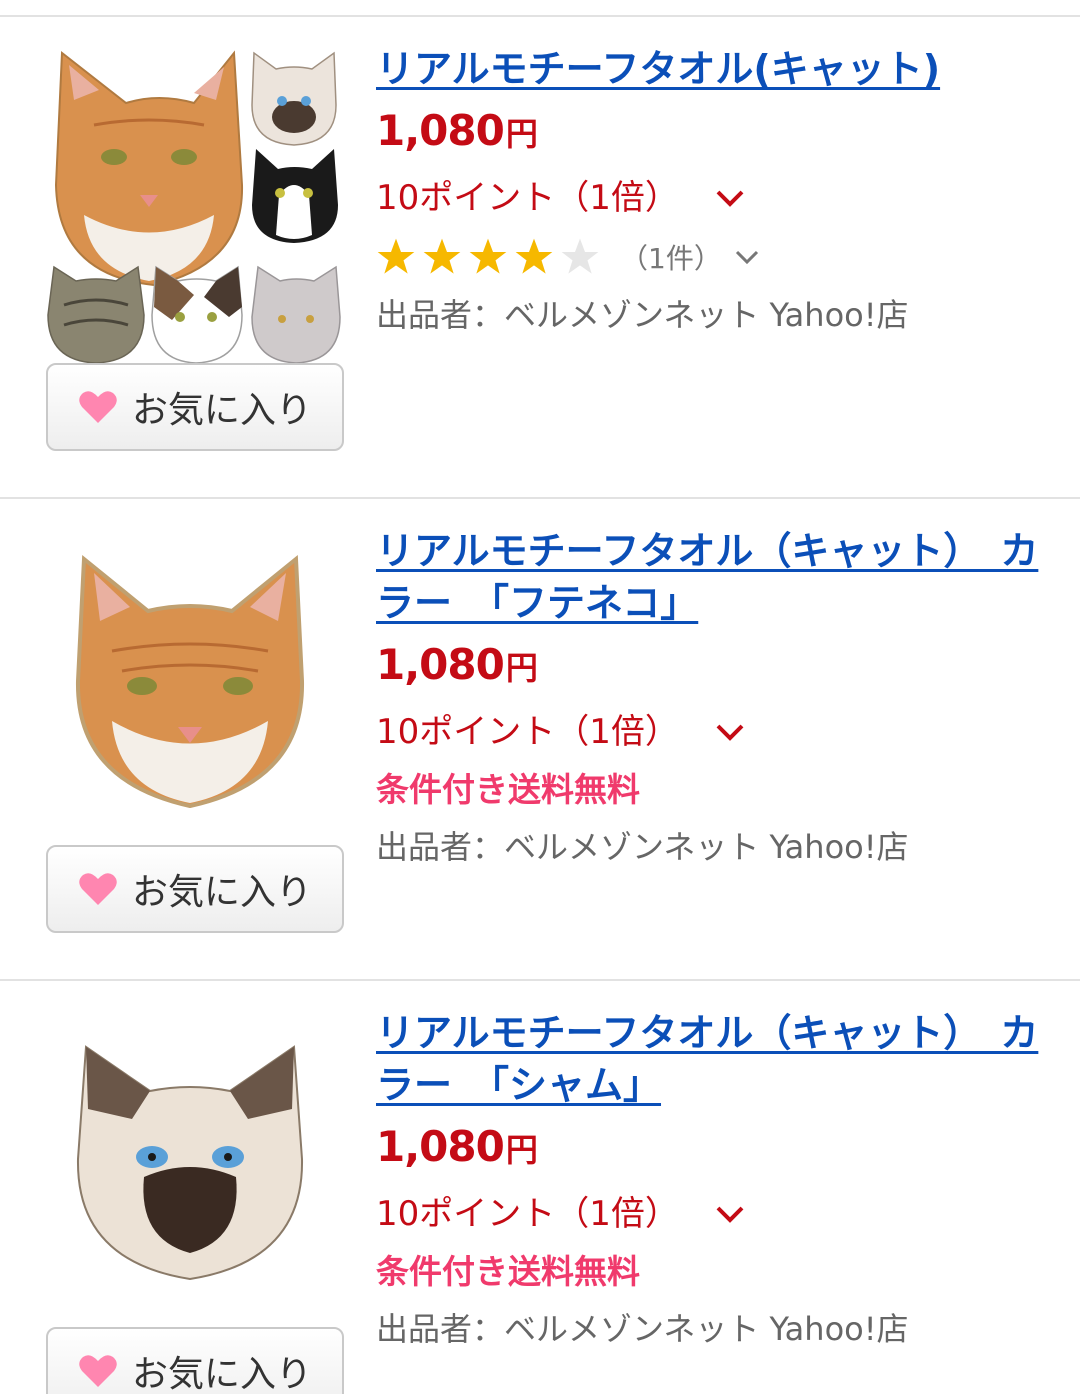  I want to click on product-title-link: リアルモチーフタオル(キャット), so click(723, 69).